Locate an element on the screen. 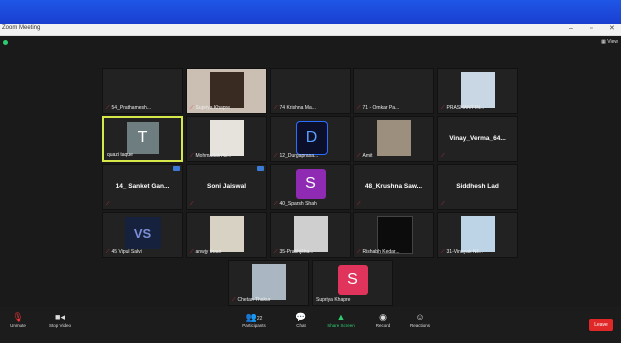  participant-avatar: D is located at coordinates (311, 138).